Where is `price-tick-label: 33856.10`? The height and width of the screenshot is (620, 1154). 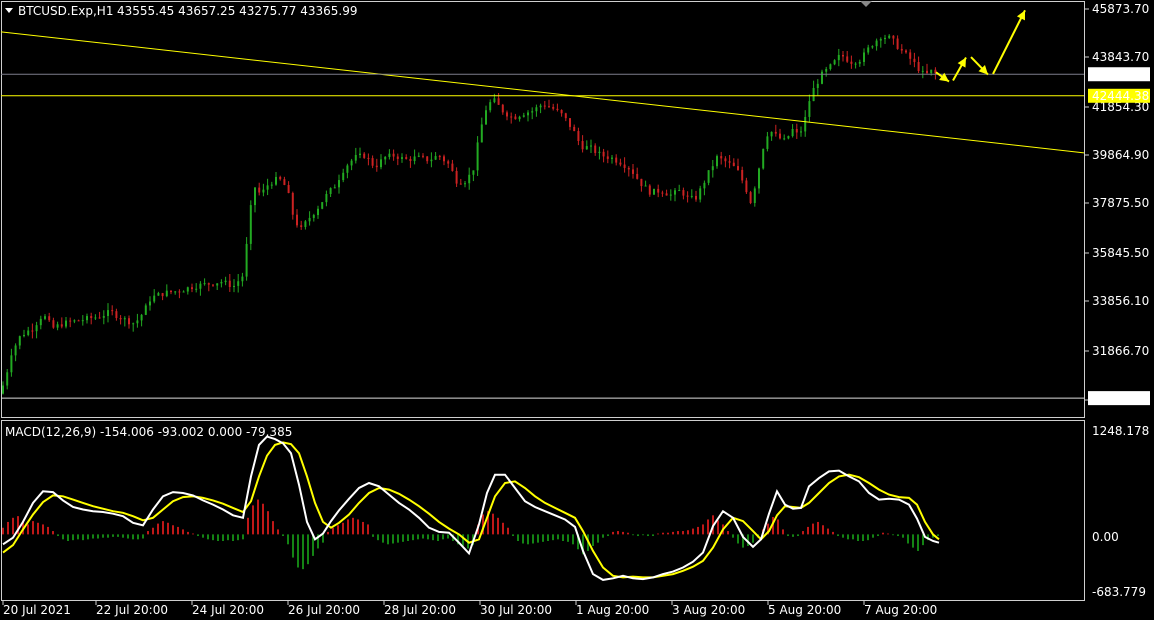 price-tick-label: 33856.10 is located at coordinates (1120, 301).